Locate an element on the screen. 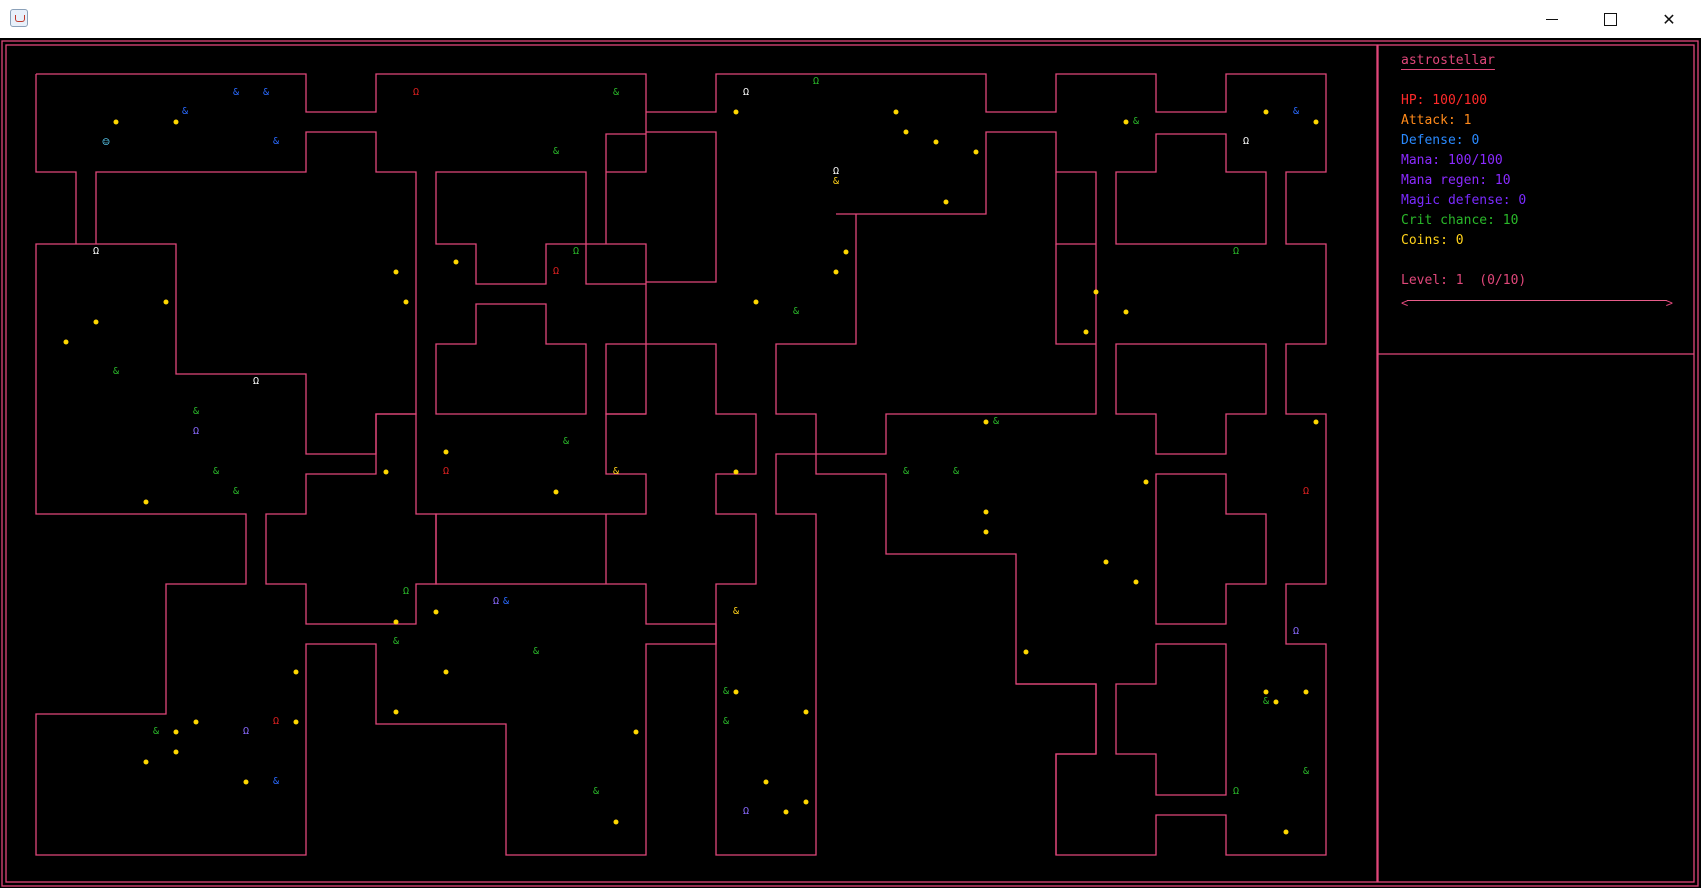 The width and height of the screenshot is (1701, 888). stat-coins: Coins: 0 is located at coordinates (1432, 240).